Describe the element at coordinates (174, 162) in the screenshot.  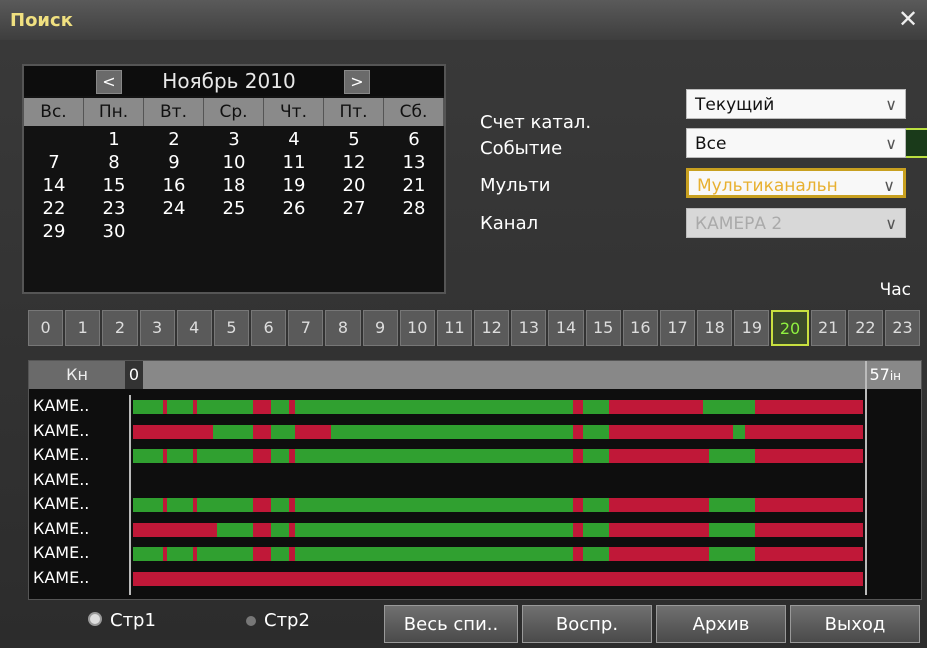
I see `calendar-day: 9` at that location.